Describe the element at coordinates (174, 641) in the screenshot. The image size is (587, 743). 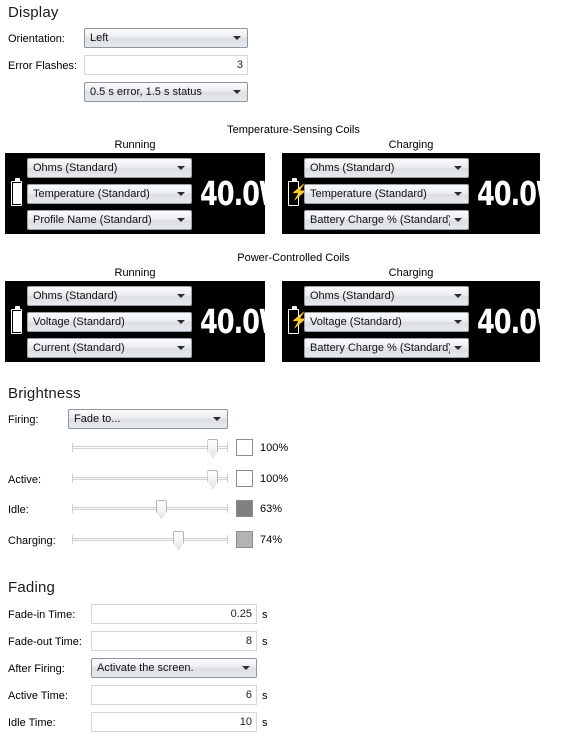
I see `fade-out-time-input: 8` at that location.